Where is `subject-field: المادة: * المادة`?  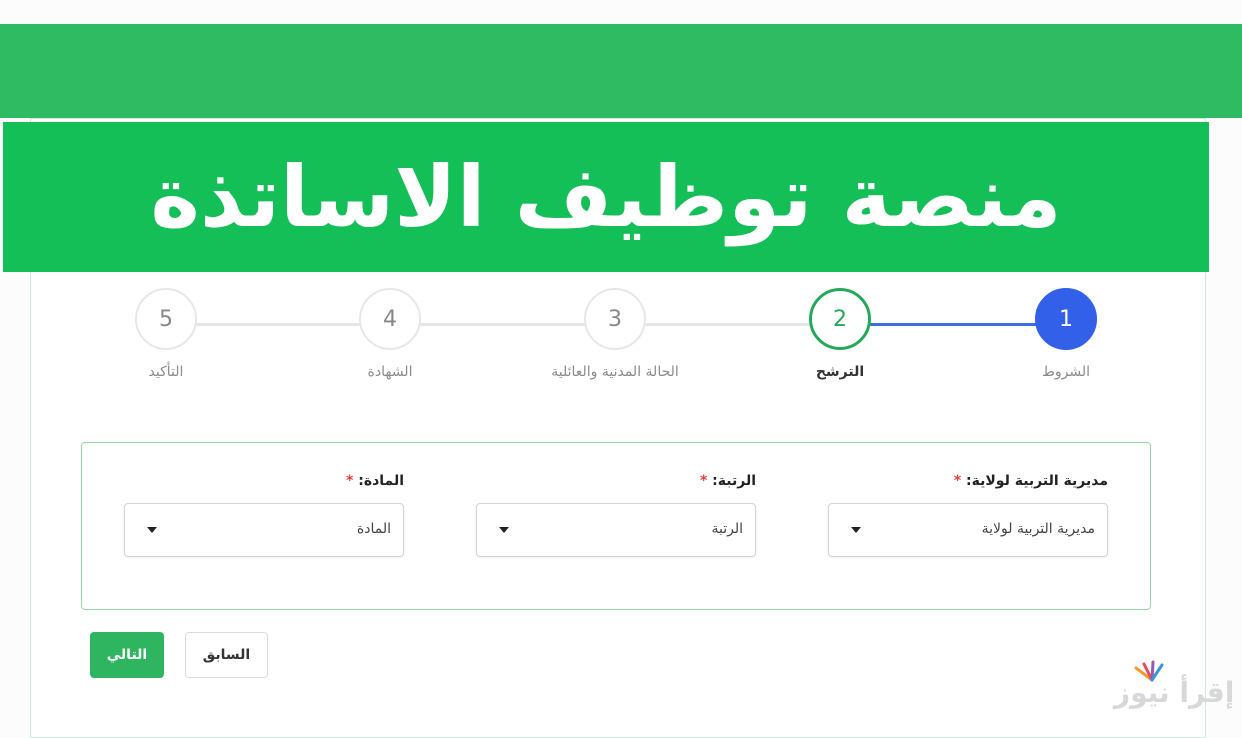
subject-field: المادة: * المادة is located at coordinates (264, 515).